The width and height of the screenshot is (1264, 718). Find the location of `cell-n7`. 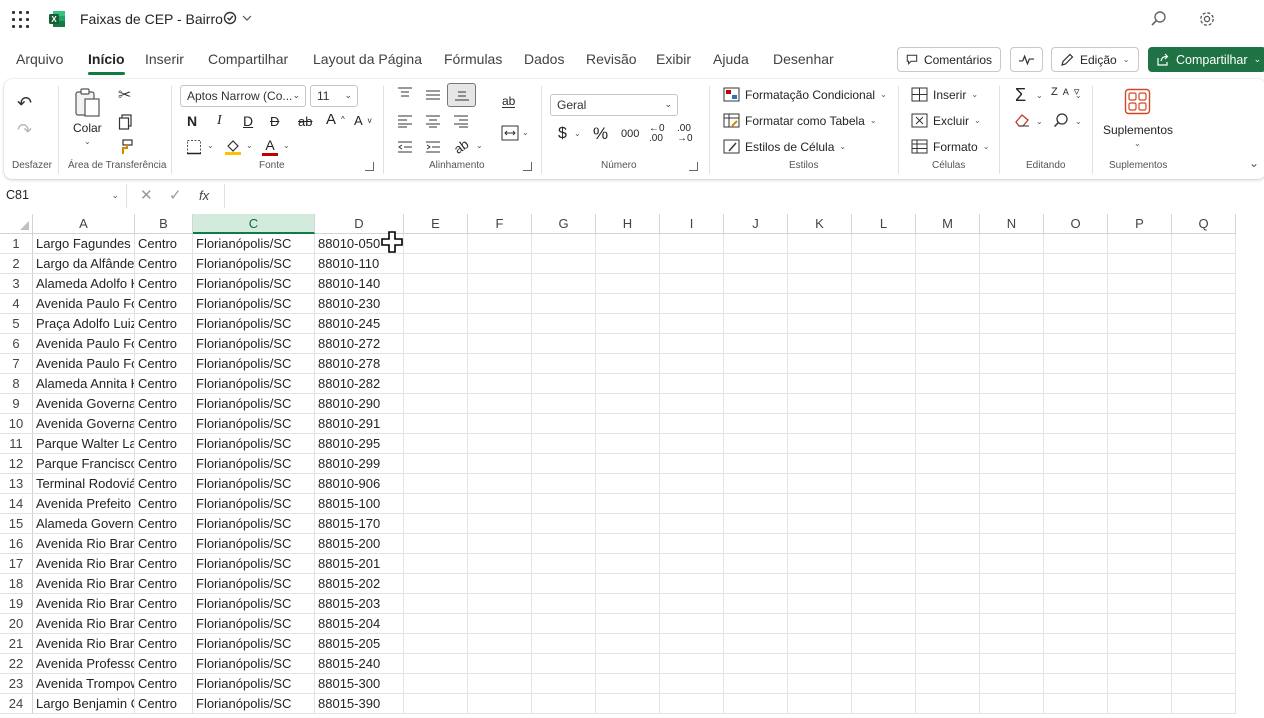

cell-n7 is located at coordinates (1012, 364).